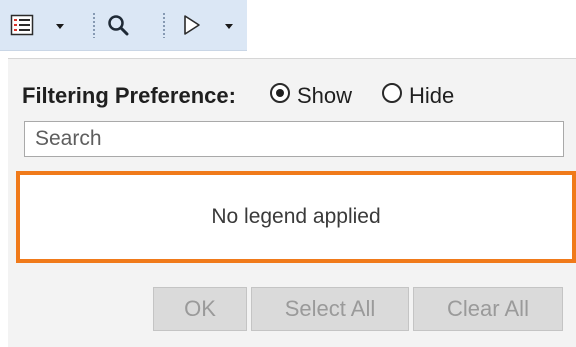 The image size is (576, 347). What do you see at coordinates (330, 309) in the screenshot?
I see `select-all-button: Select All` at bounding box center [330, 309].